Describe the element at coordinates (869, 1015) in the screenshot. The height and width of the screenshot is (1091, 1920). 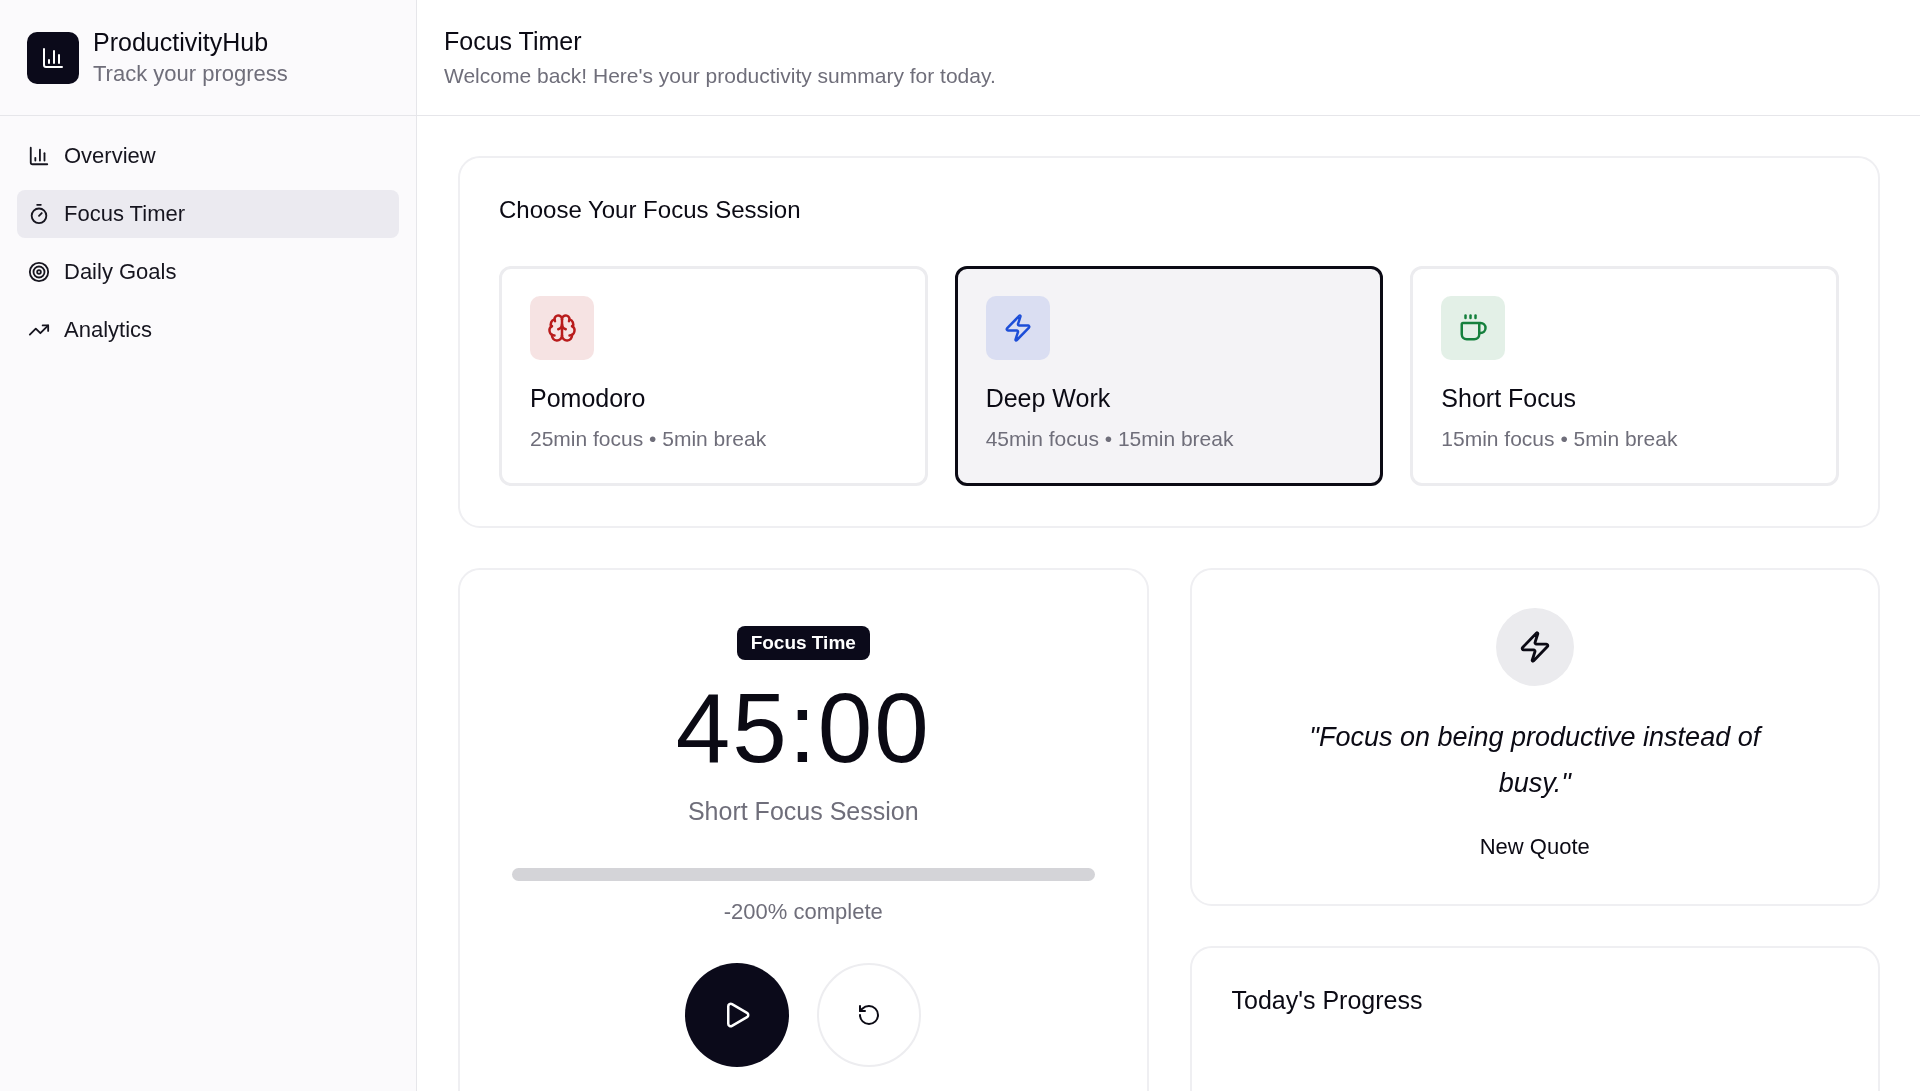
I see `reset-icon` at that location.